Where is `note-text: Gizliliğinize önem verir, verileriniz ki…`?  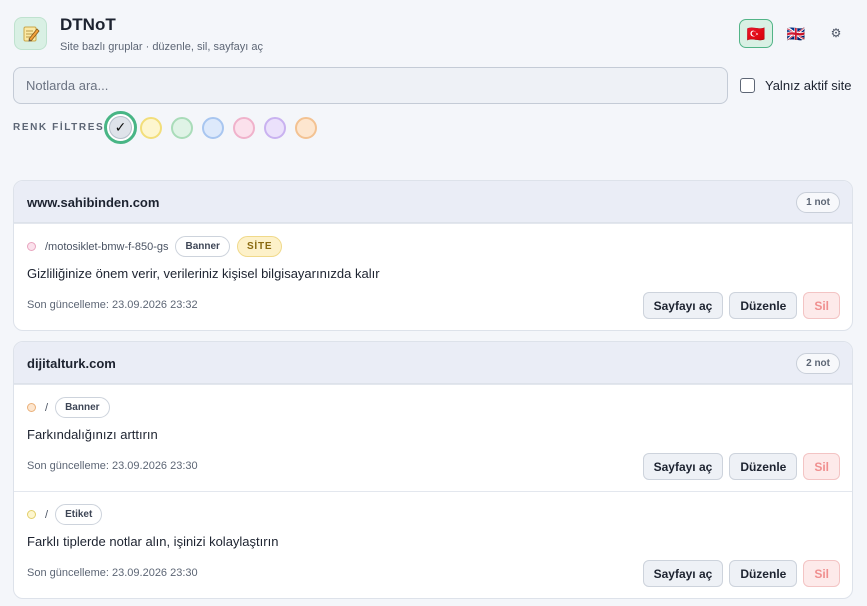 note-text: Gizliliğinize önem verir, verileriniz ki… is located at coordinates (203, 273).